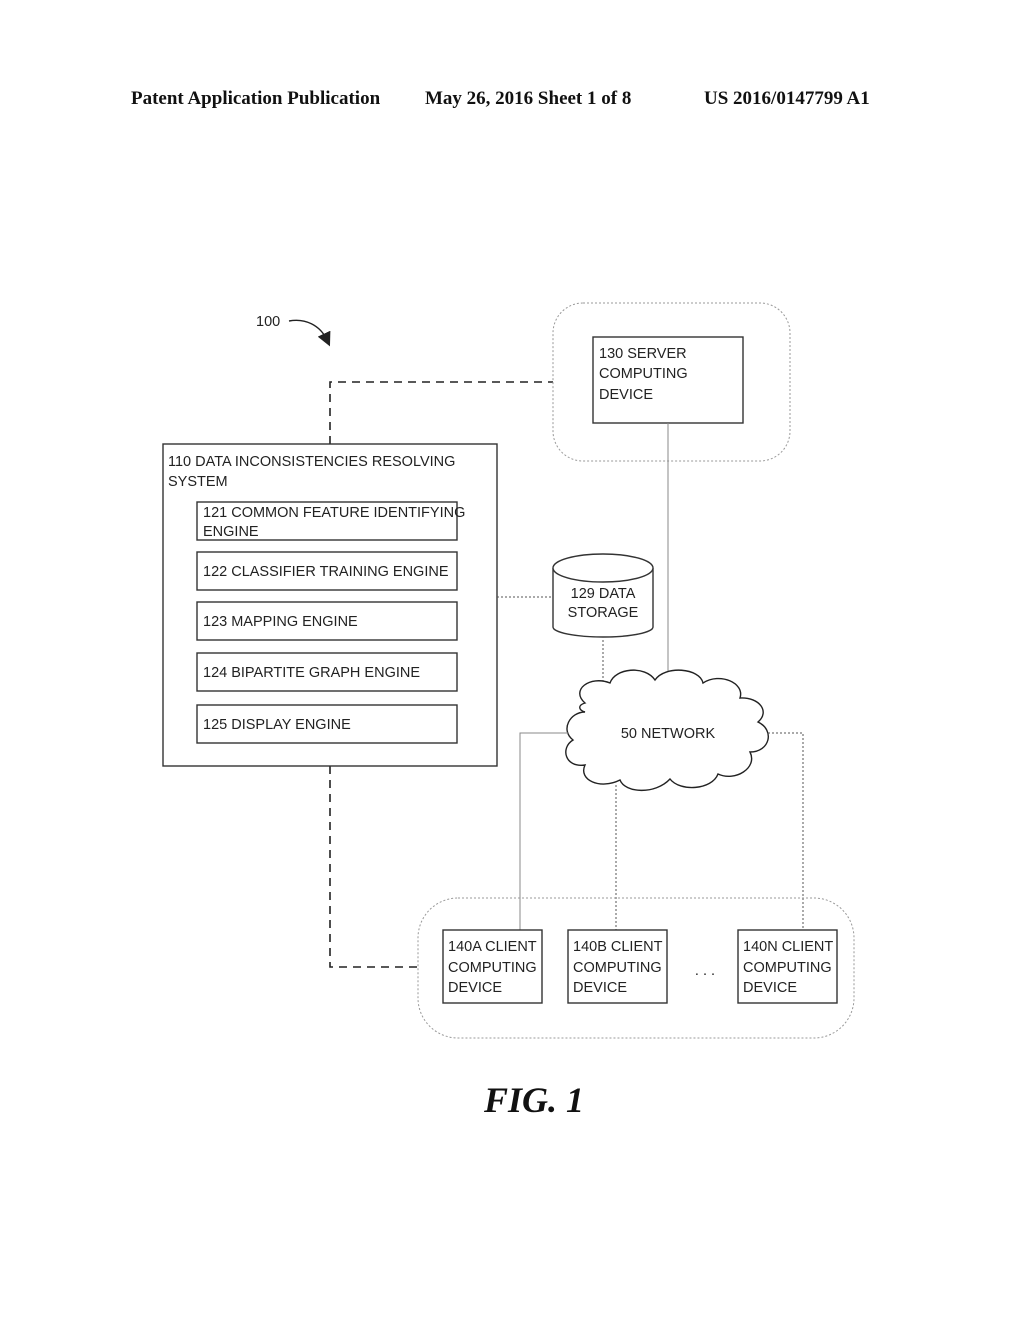 The image size is (1024, 1320). I want to click on data-storage-cylinder: 129 DATA STORAGE, so click(603, 595).